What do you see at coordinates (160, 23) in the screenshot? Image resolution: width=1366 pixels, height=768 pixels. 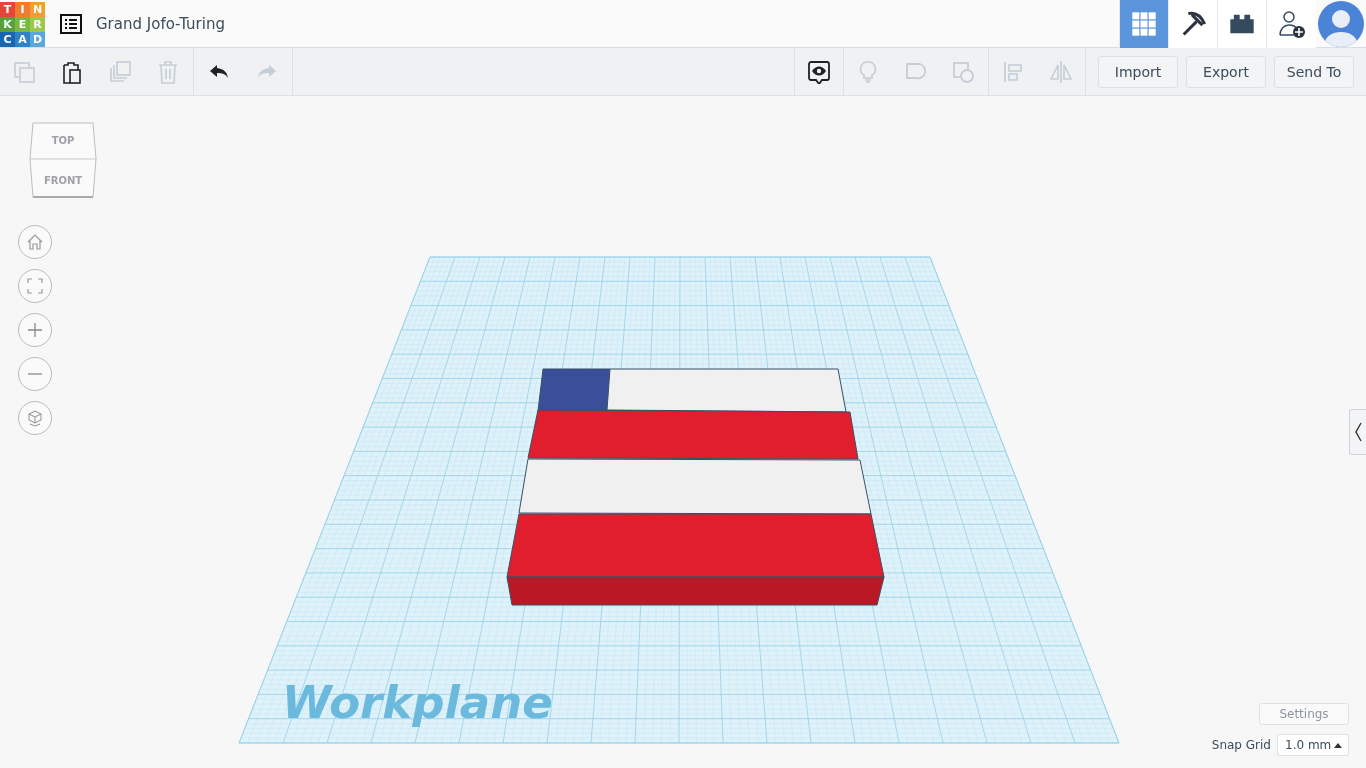 I see `design-title: Grand Jofo-Turing` at bounding box center [160, 23].